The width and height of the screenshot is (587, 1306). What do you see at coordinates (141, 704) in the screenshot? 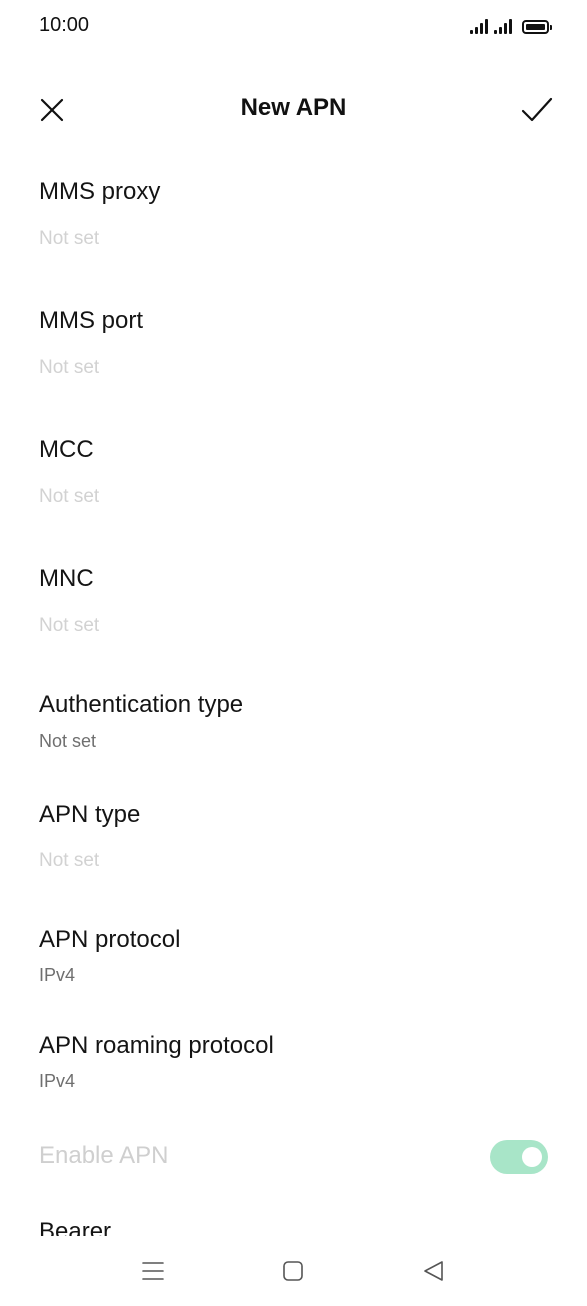
I see `setting-title: Authentication type` at bounding box center [141, 704].